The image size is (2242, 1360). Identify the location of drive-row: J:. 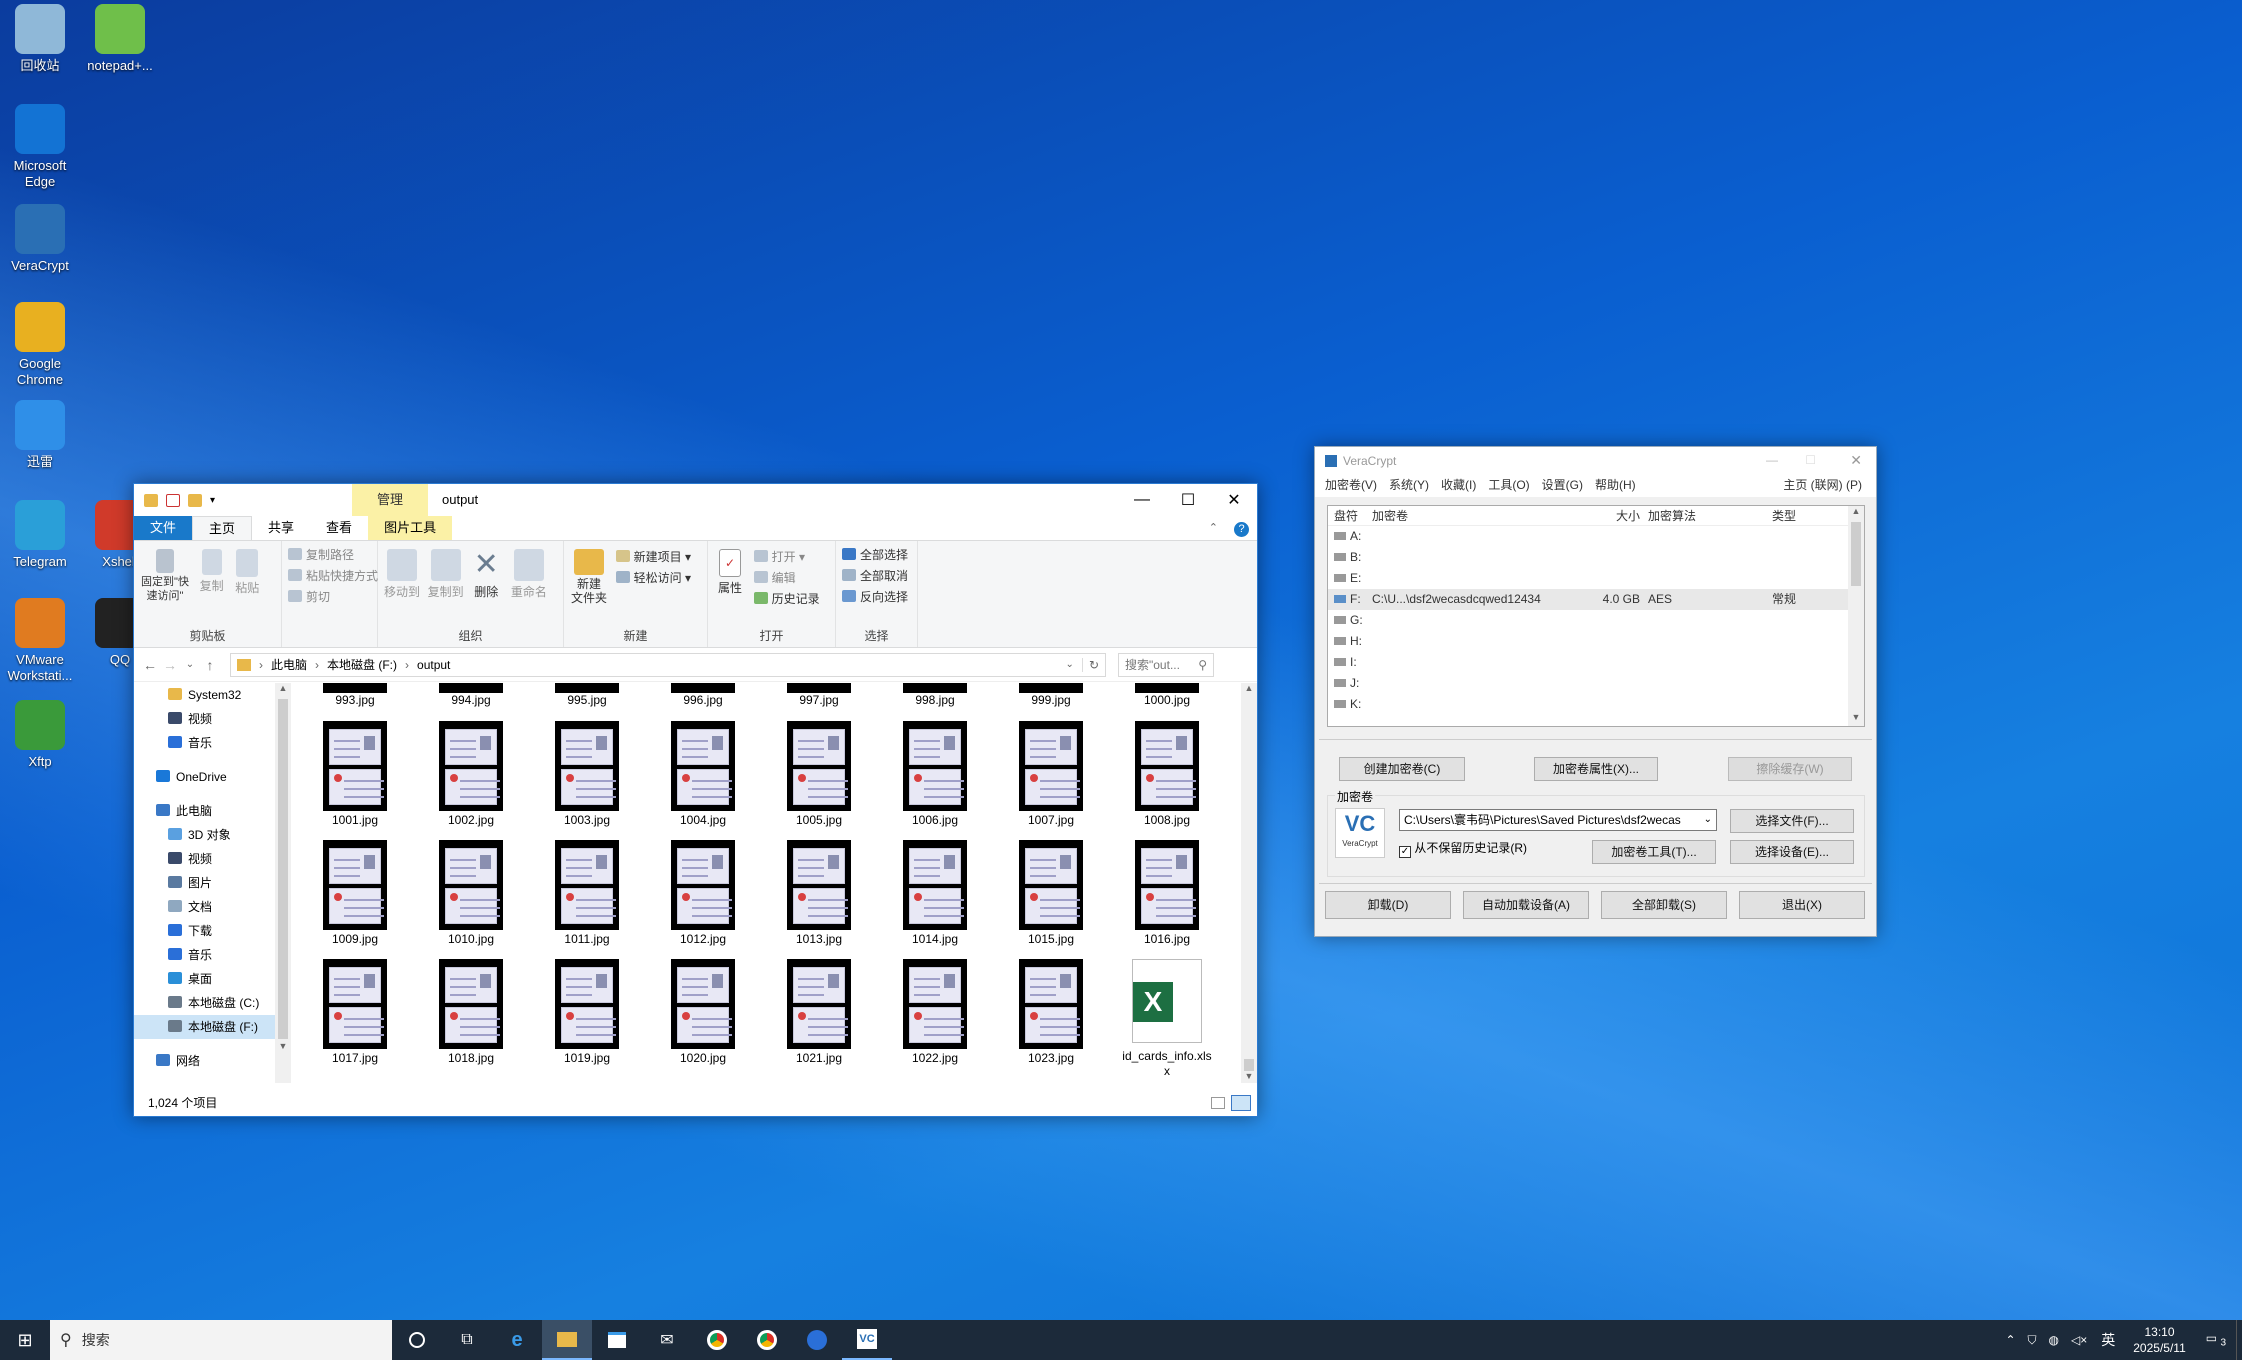
(1588, 683).